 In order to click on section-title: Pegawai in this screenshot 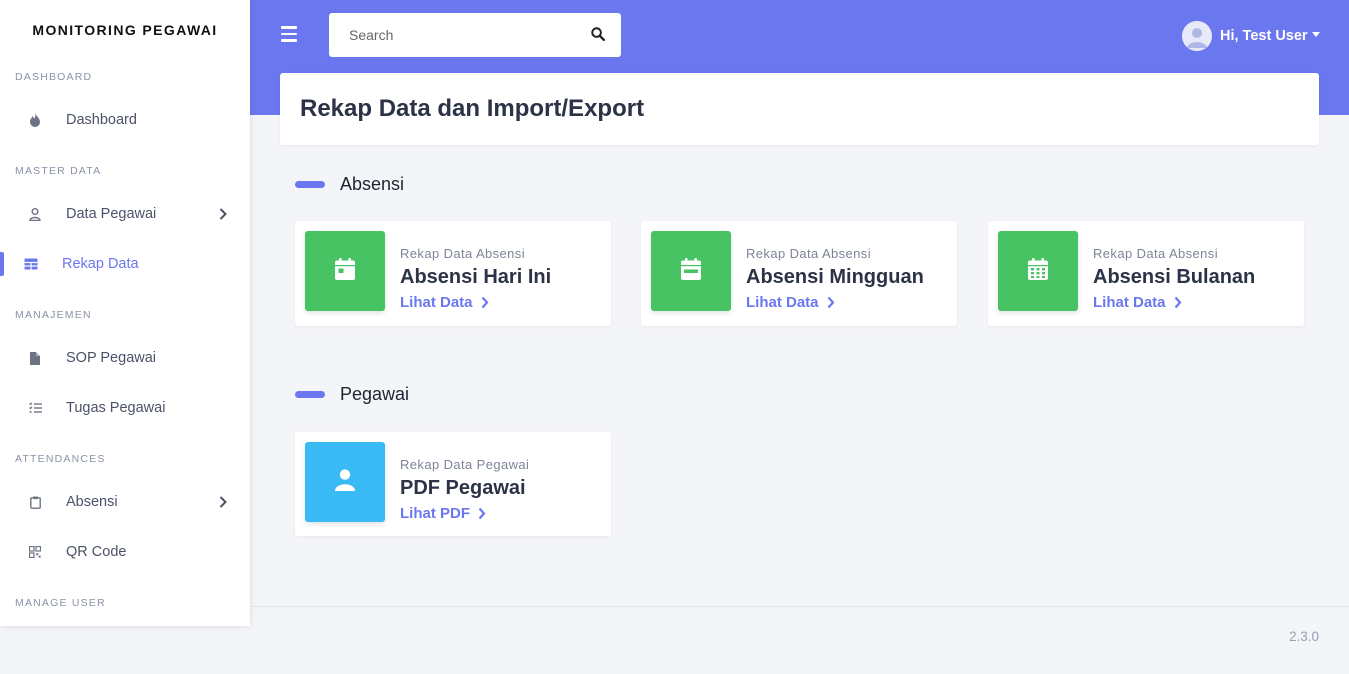, I will do `click(375, 394)`.